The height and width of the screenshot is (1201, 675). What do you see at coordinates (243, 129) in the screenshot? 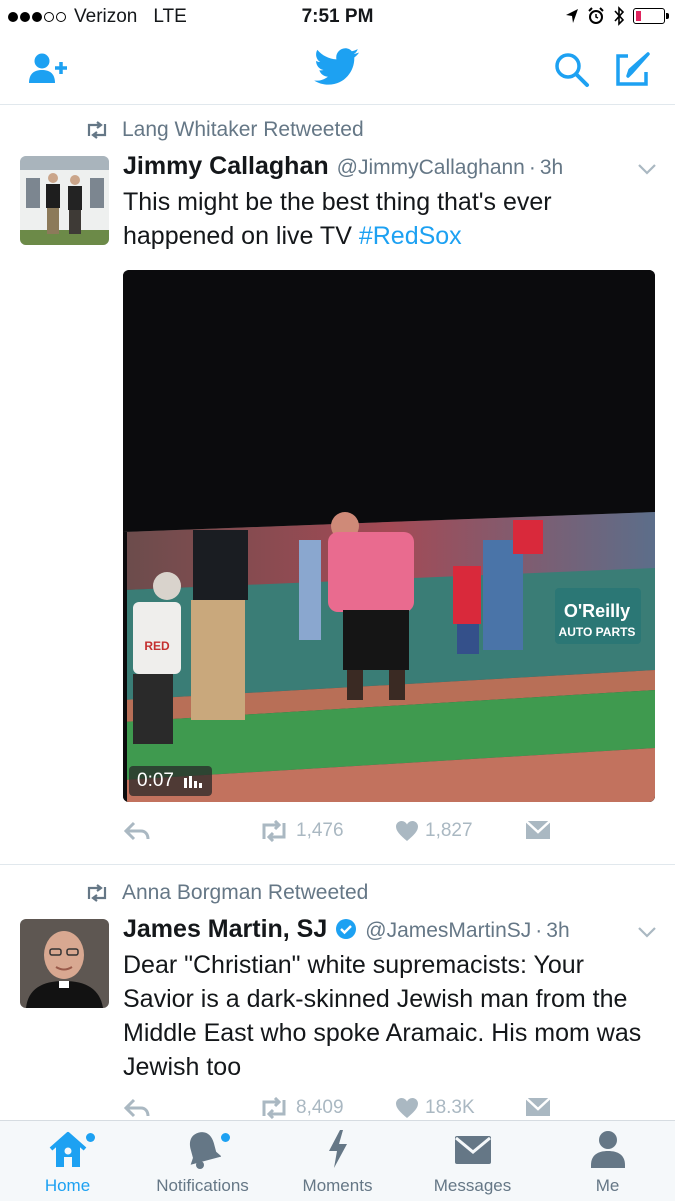
I see `retweeted-by-label: Lang Whitaker Retweeted` at bounding box center [243, 129].